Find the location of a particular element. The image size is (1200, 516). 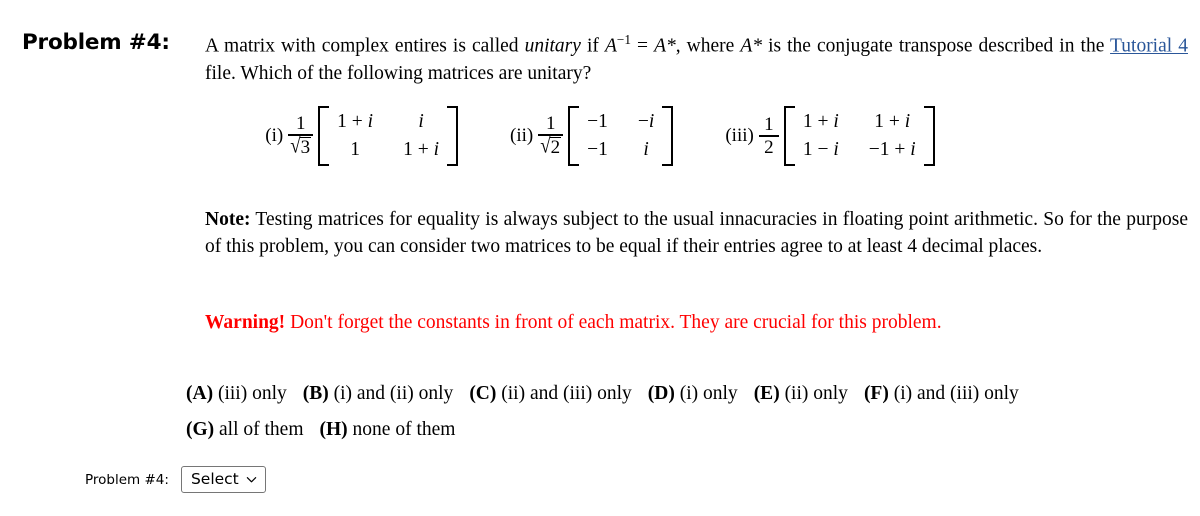

matrix-cell: −i is located at coordinates (646, 121).